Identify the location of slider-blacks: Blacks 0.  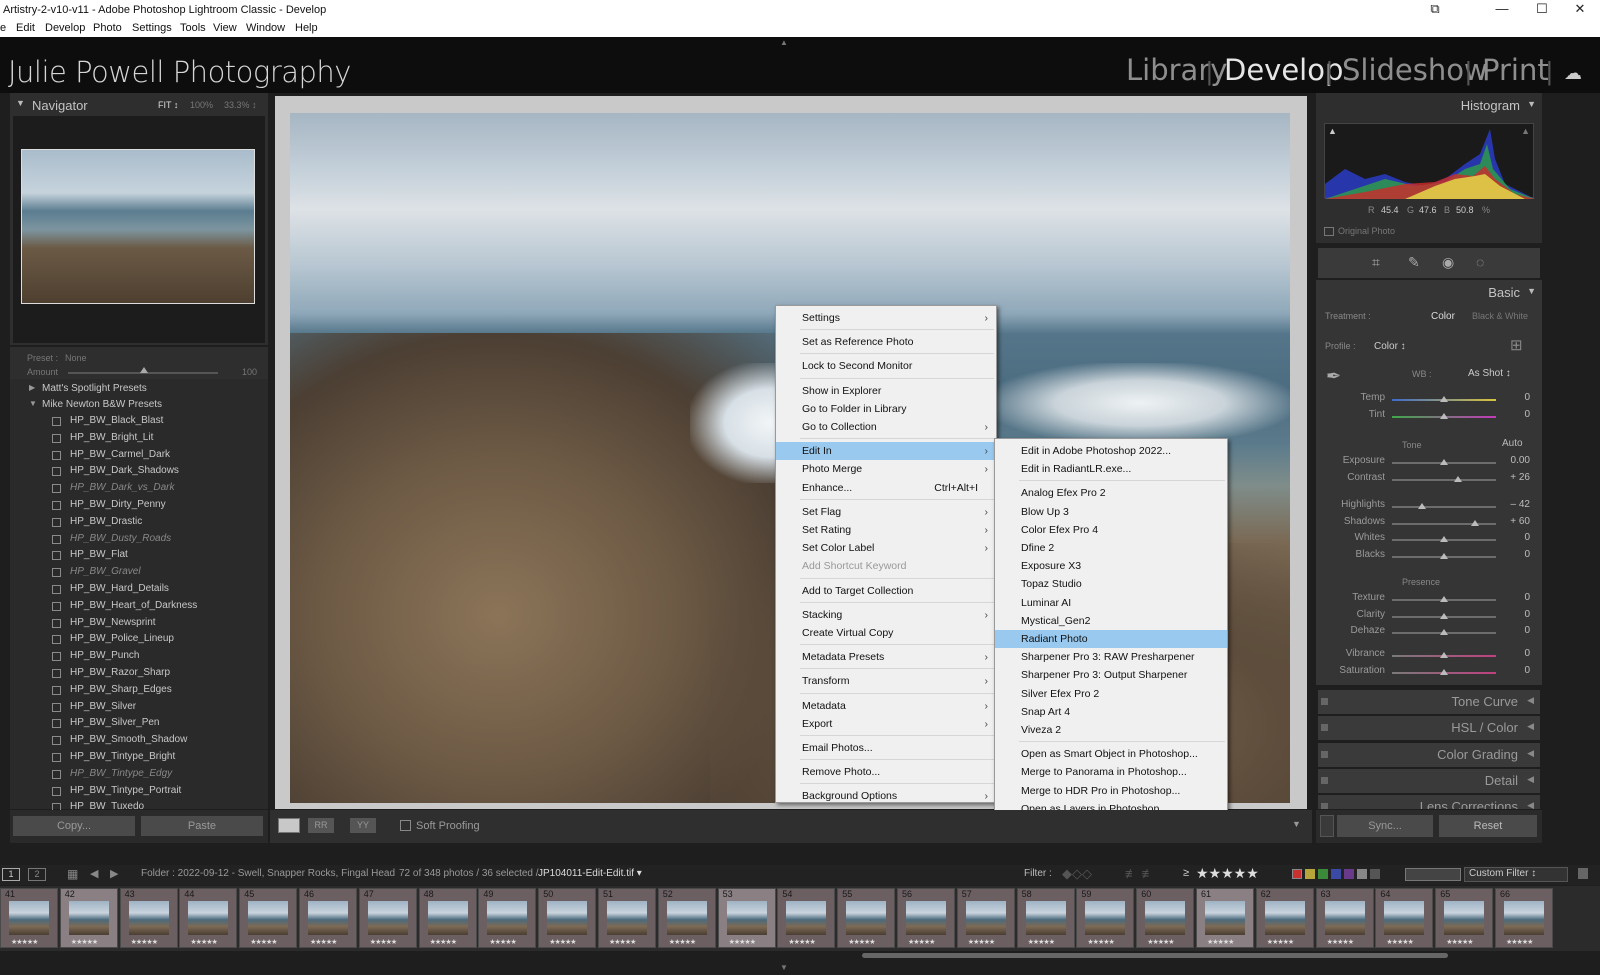
(1430, 557).